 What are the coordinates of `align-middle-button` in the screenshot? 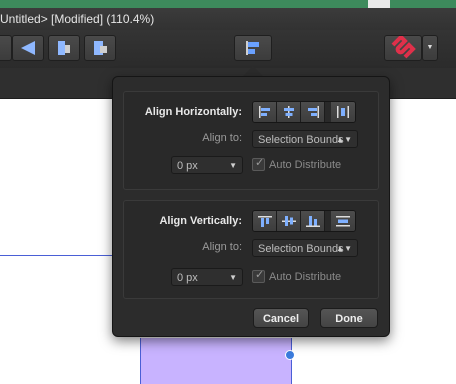 It's located at (289, 221).